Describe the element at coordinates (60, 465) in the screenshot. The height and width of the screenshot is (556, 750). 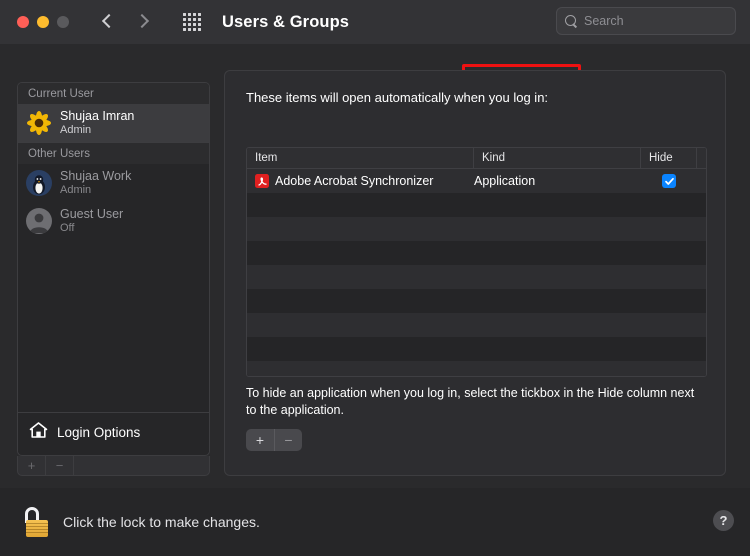
I see `remove-user-button: −` at that location.